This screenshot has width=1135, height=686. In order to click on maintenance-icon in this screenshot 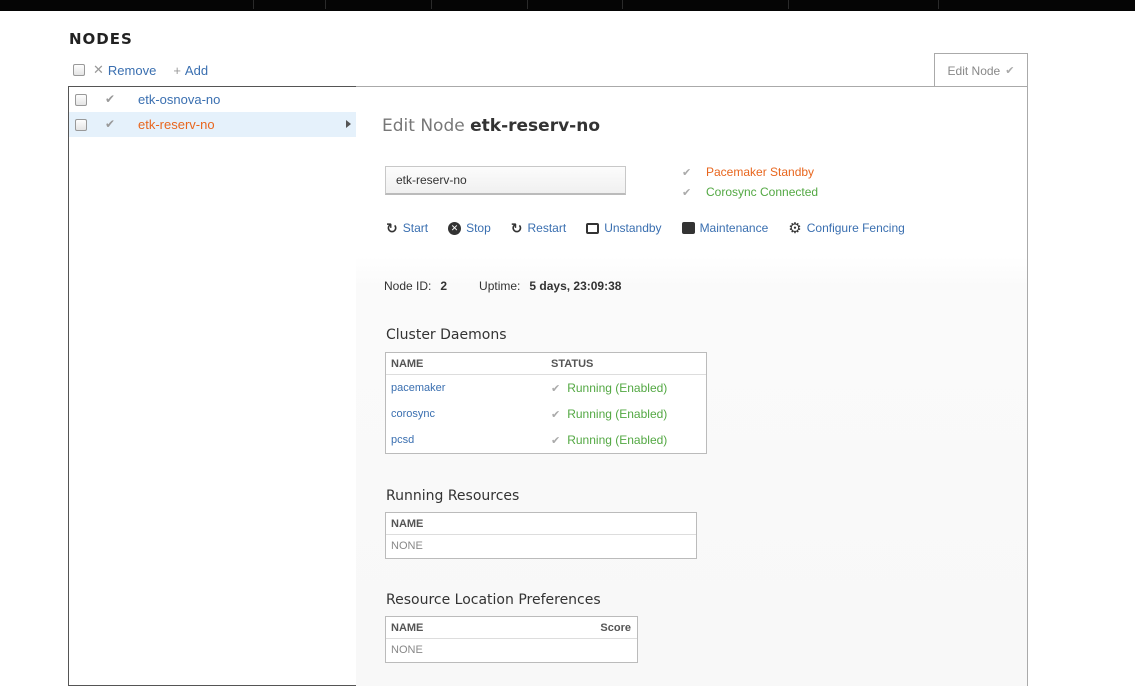, I will do `click(688, 228)`.